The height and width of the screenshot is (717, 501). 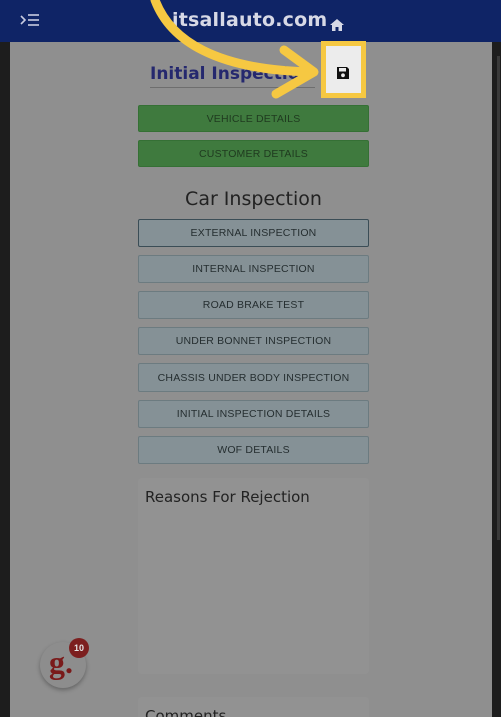 I want to click on internal-inspection-button: INTERNAL INSPECTION, so click(x=253, y=269).